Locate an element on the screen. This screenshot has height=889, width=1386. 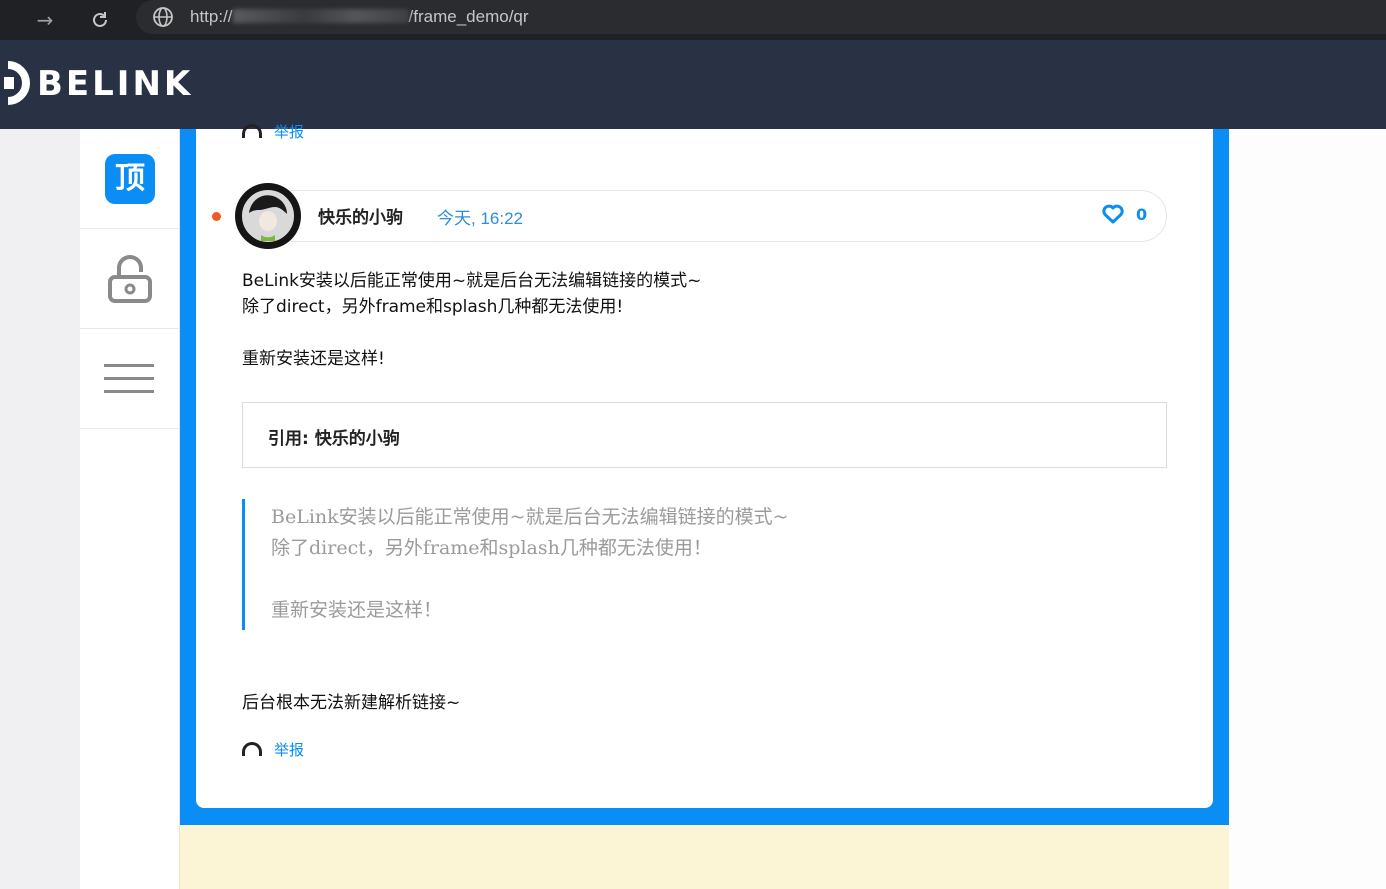
rail-item-lock is located at coordinates (130, 279).